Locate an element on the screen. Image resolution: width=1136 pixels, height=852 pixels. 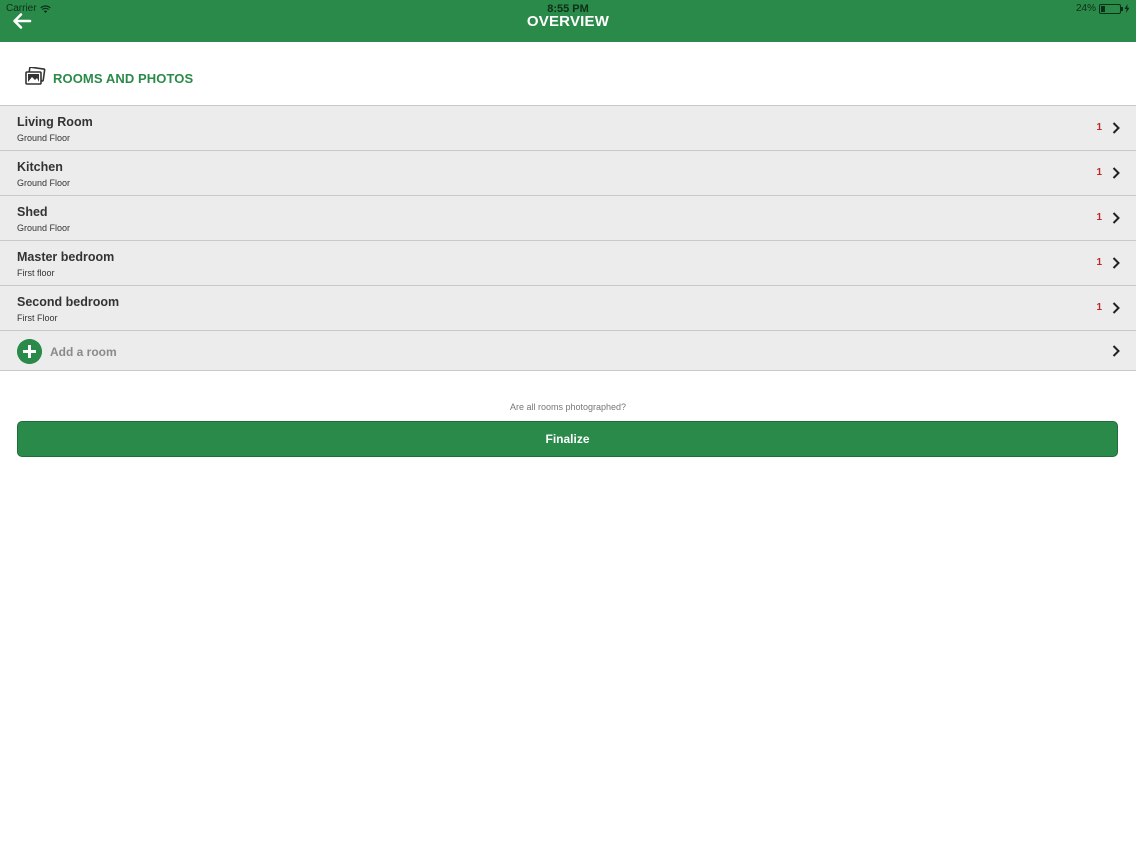
charging-bolt-icon is located at coordinates (1127, 8).